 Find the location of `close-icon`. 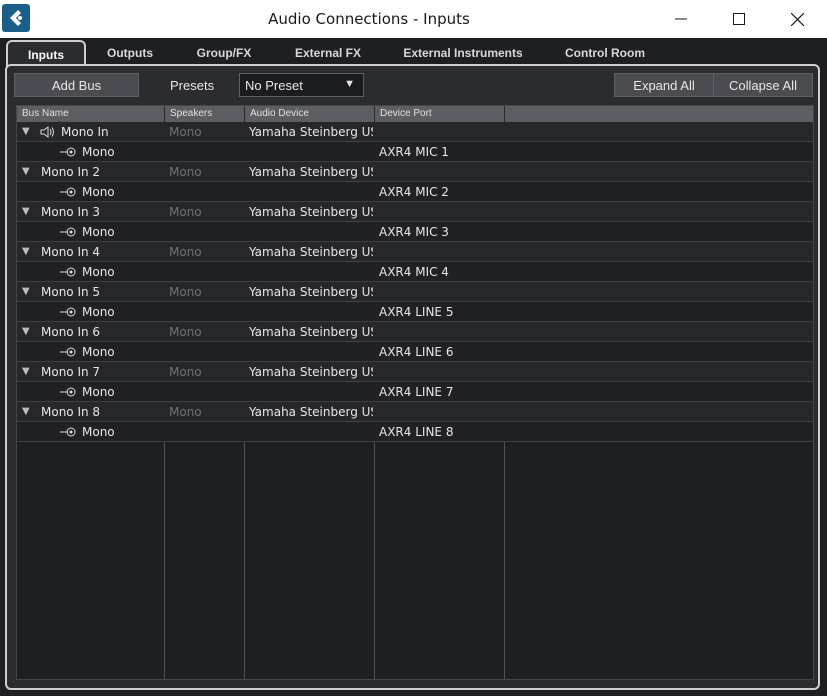

close-icon is located at coordinates (797, 19).